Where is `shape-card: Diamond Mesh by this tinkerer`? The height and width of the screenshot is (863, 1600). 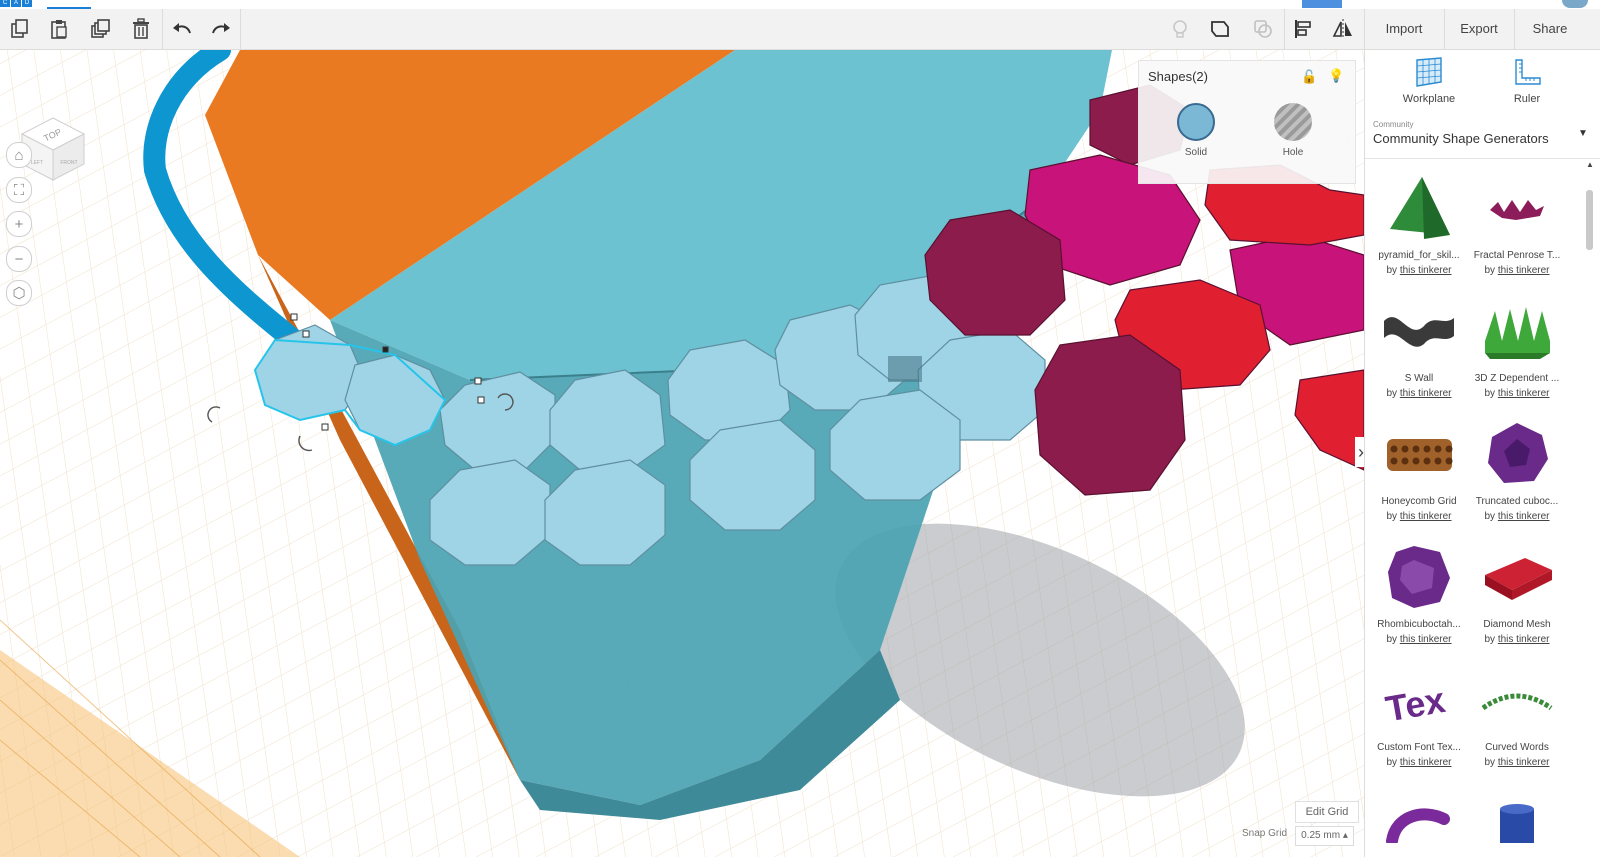
shape-card: Diamond Mesh by this tinkerer is located at coordinates (1517, 591).